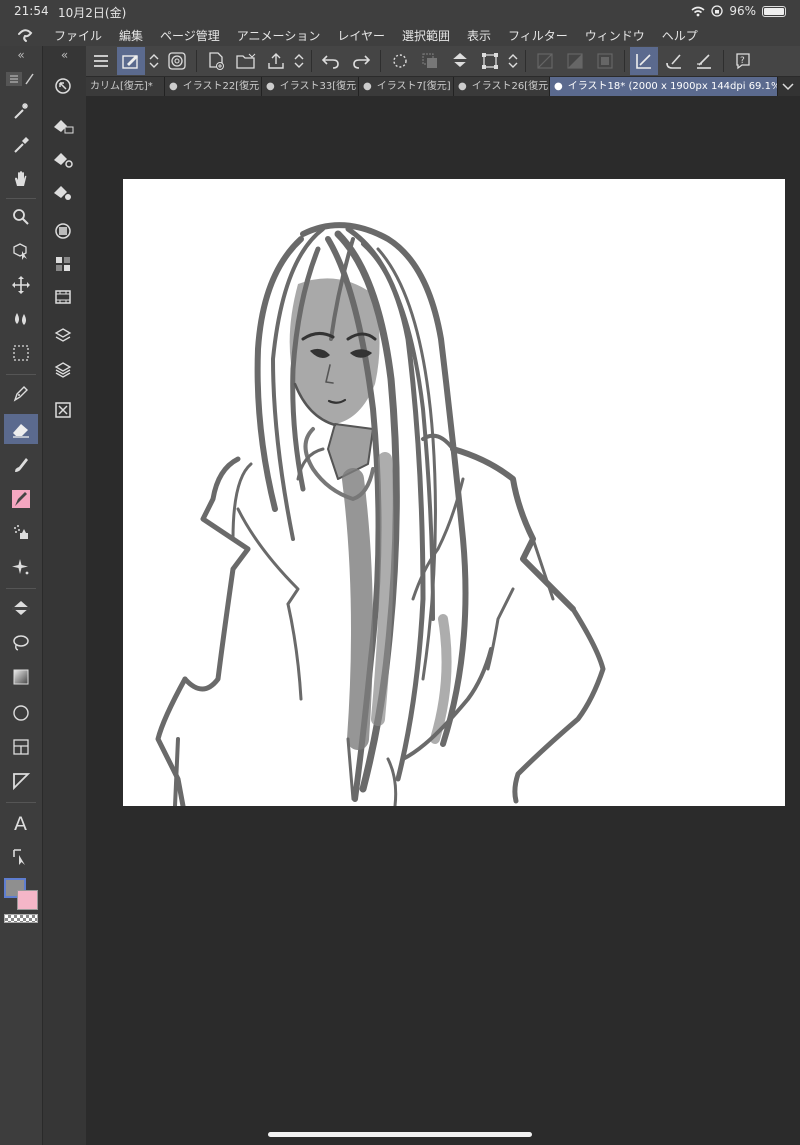 The image size is (800, 1145). I want to click on battery-percent: 96%, so click(742, 11).